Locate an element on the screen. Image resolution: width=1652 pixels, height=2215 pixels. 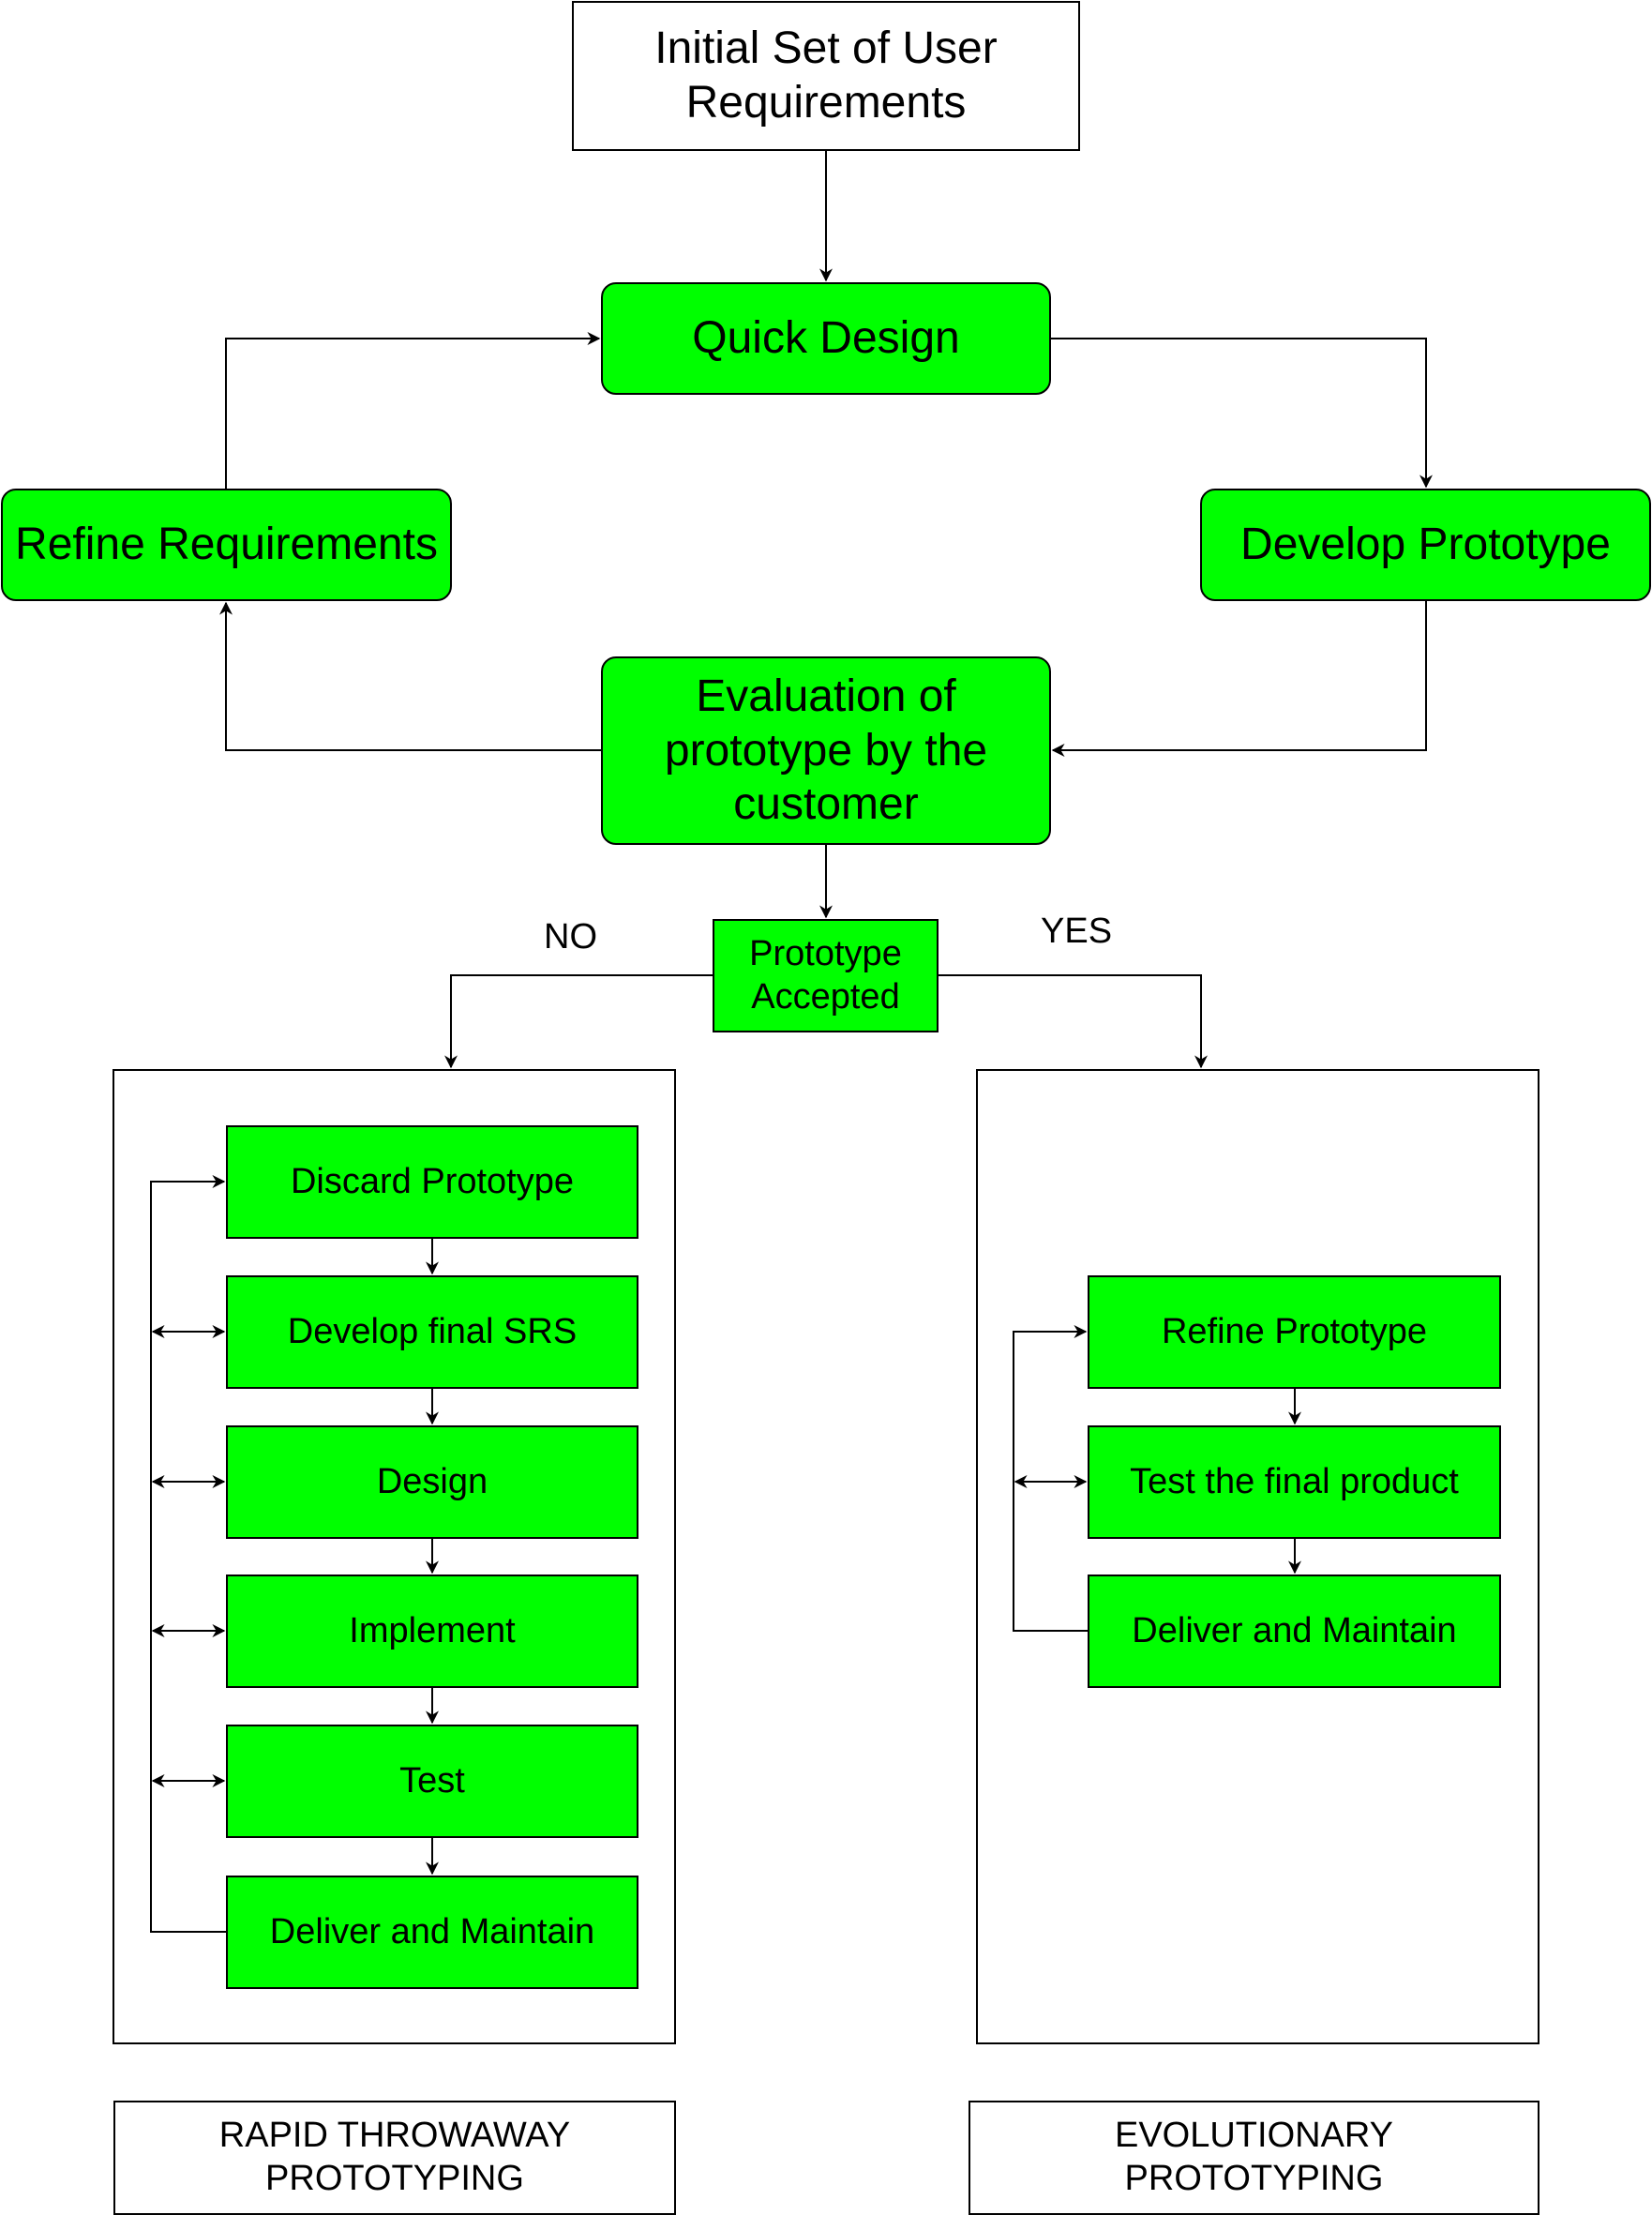
throwaway-step: Design is located at coordinates (432, 1482).